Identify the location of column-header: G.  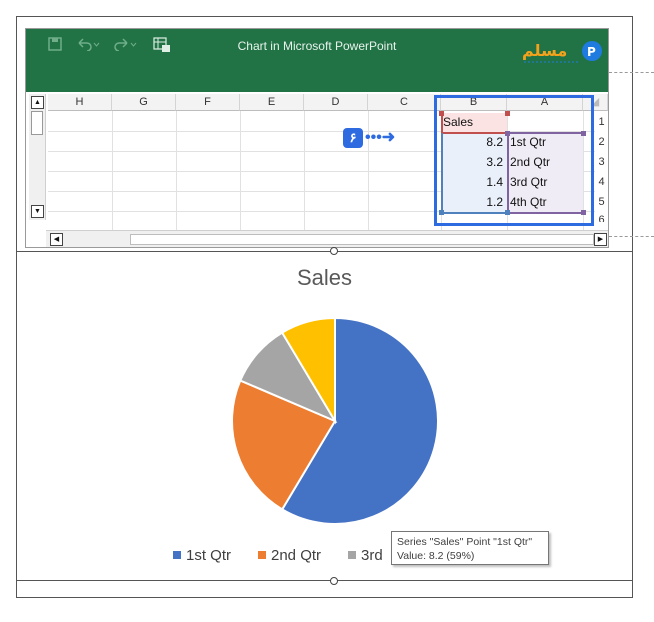
(144, 102).